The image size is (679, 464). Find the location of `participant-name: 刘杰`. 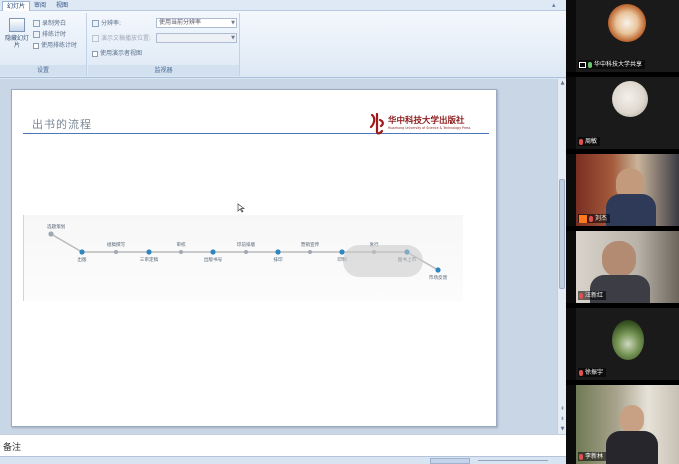

participant-name: 刘杰 is located at coordinates (601, 218).